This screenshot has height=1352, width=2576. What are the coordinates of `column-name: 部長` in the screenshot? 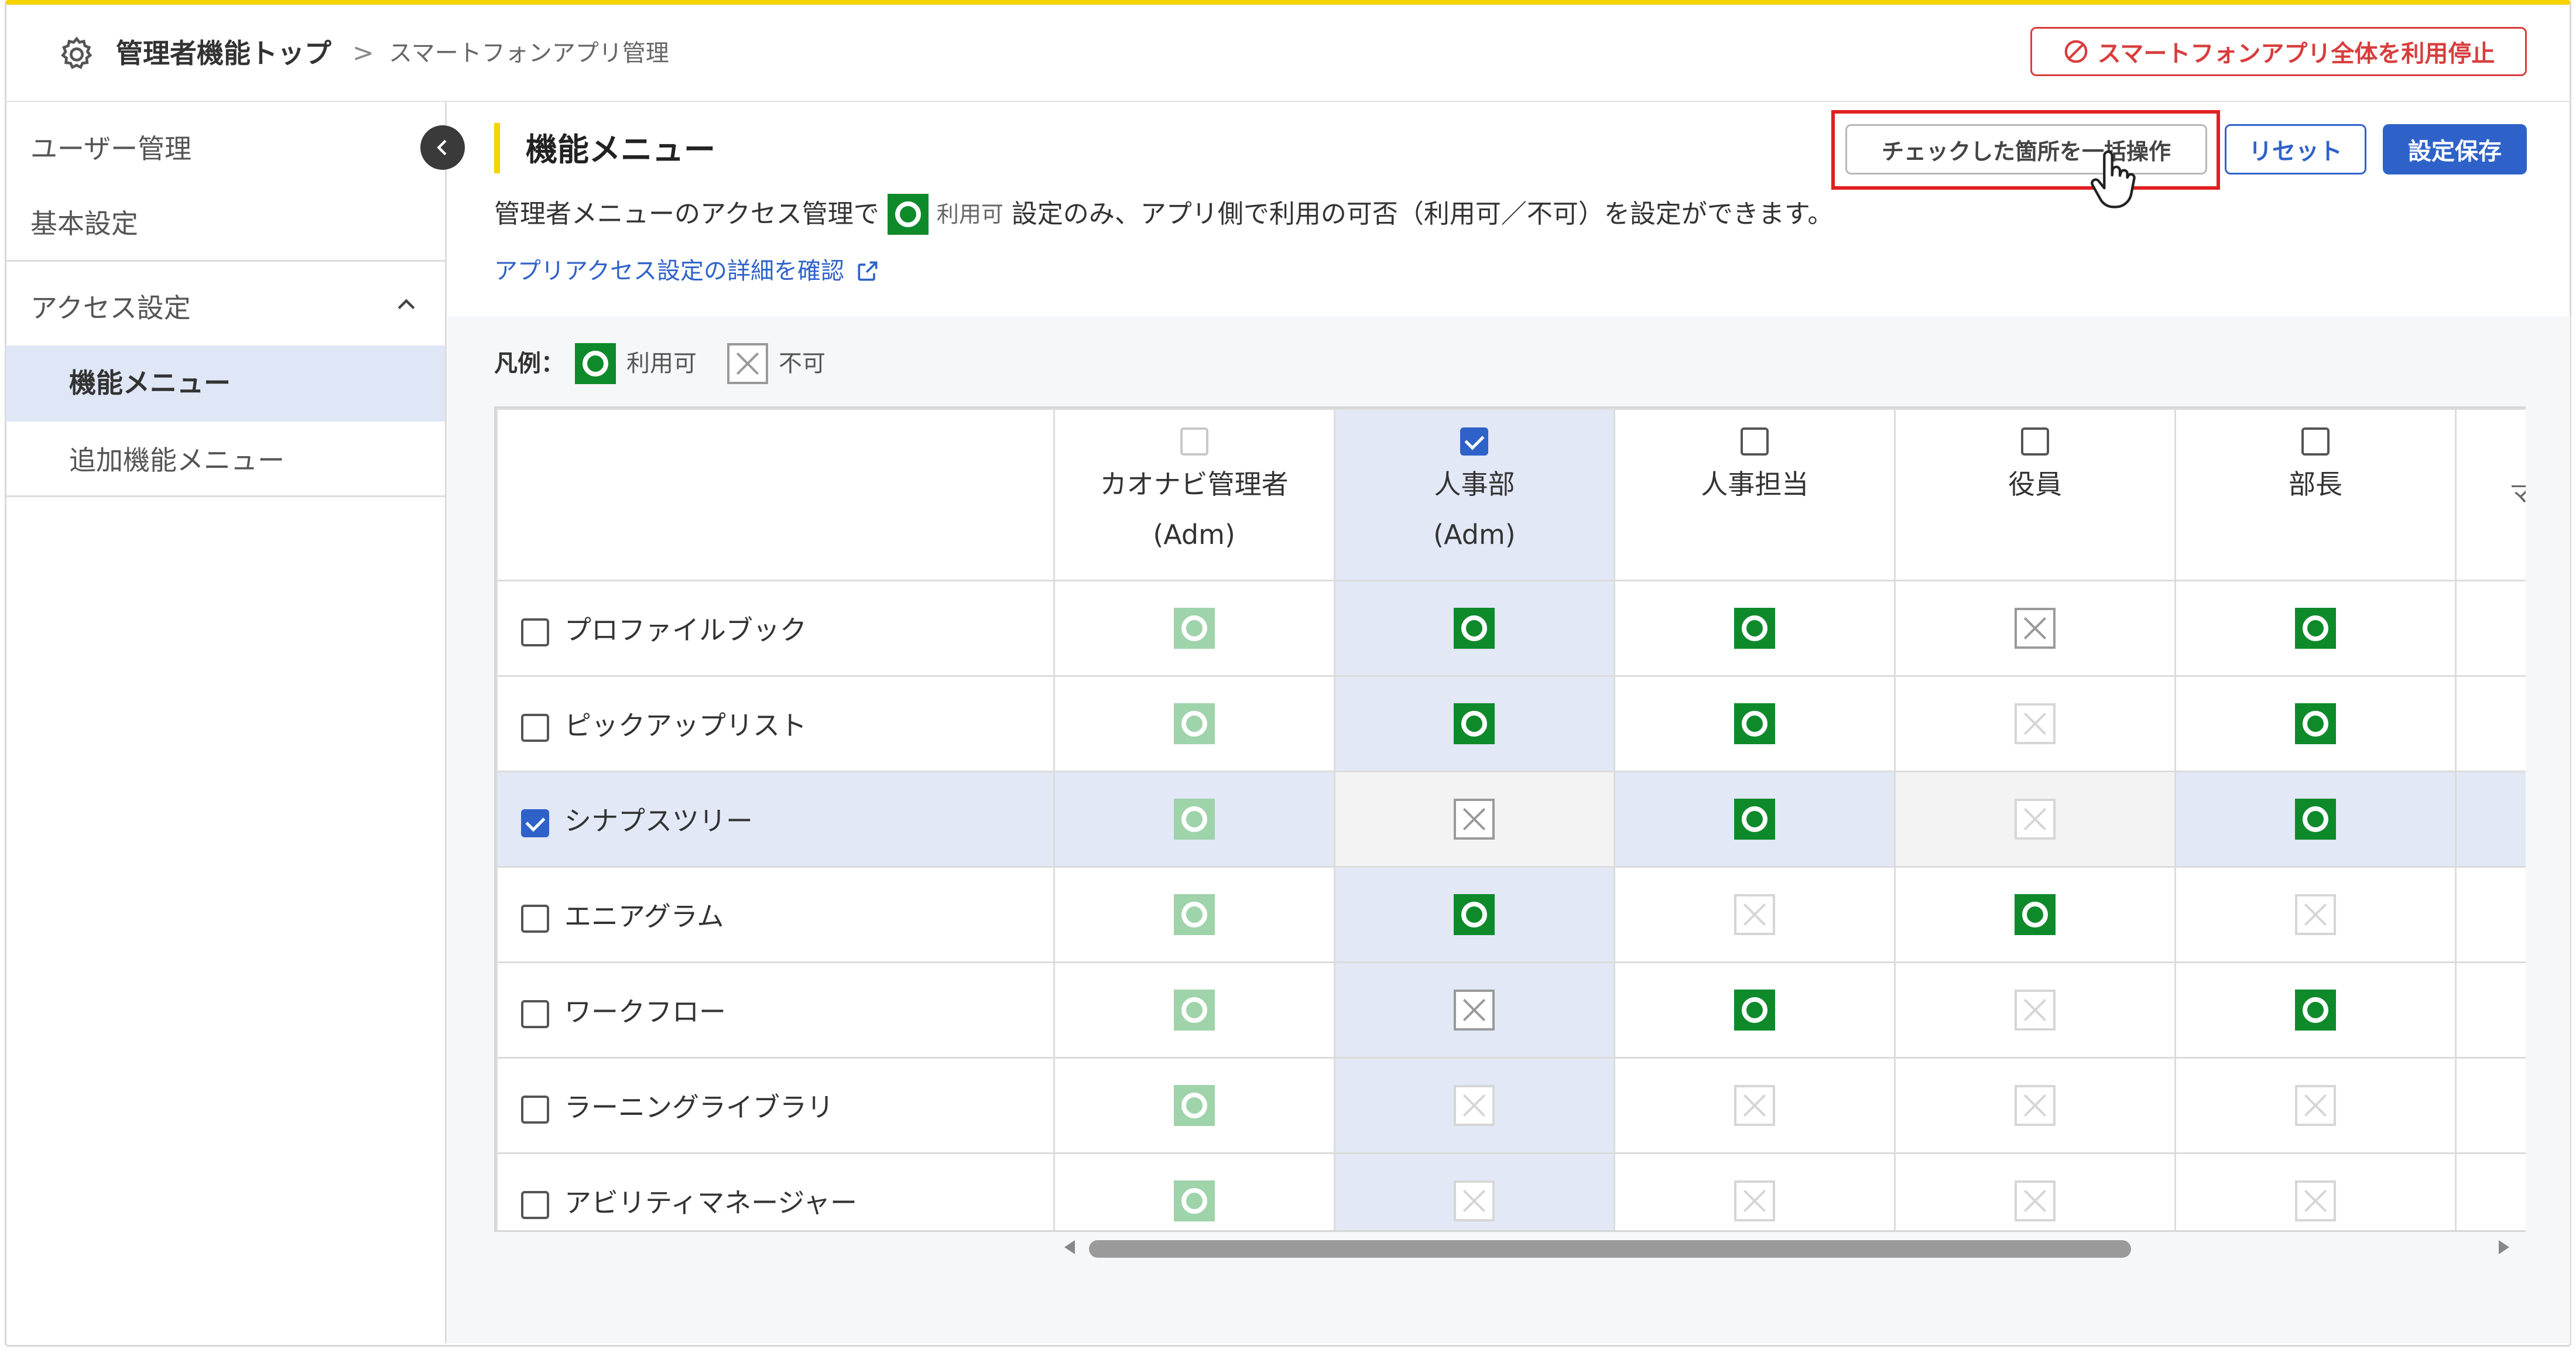 It's located at (2315, 484).